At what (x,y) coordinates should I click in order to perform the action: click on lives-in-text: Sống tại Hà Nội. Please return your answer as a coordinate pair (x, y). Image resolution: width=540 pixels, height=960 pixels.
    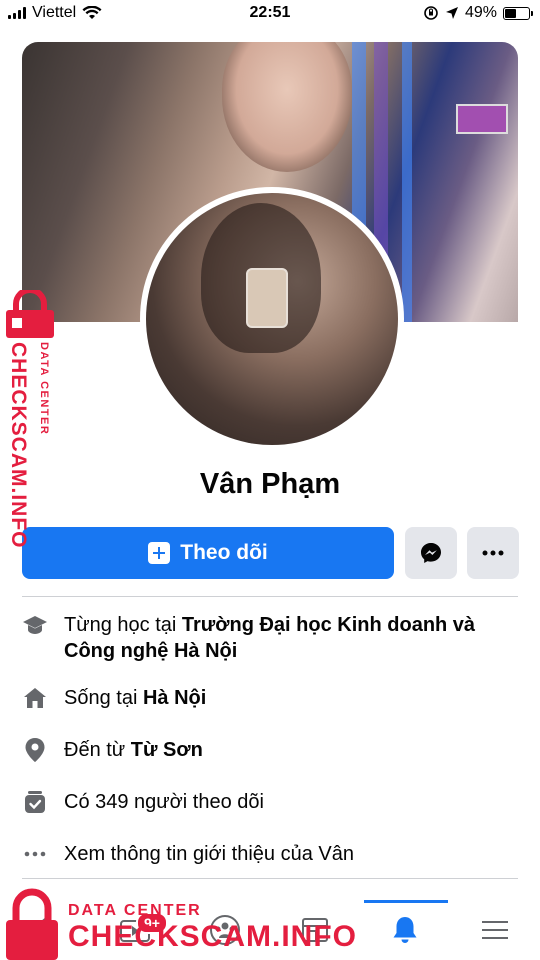
    Looking at the image, I should click on (135, 698).